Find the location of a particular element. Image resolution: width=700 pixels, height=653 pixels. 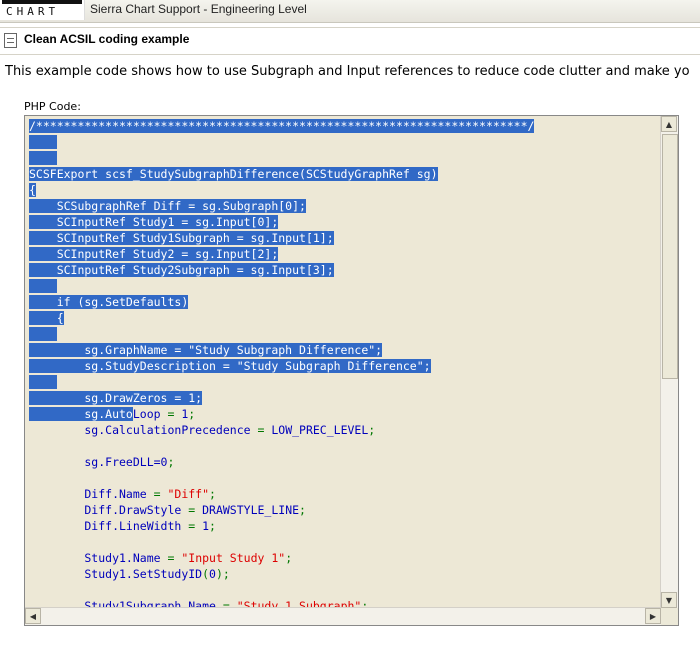

scrollbar-corner is located at coordinates (669, 616).